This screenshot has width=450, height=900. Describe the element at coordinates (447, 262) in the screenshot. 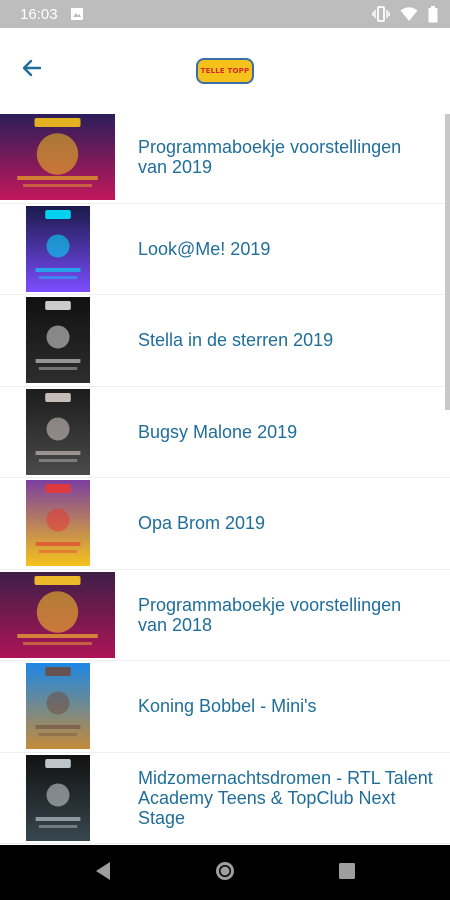

I see `scrollbar` at that location.